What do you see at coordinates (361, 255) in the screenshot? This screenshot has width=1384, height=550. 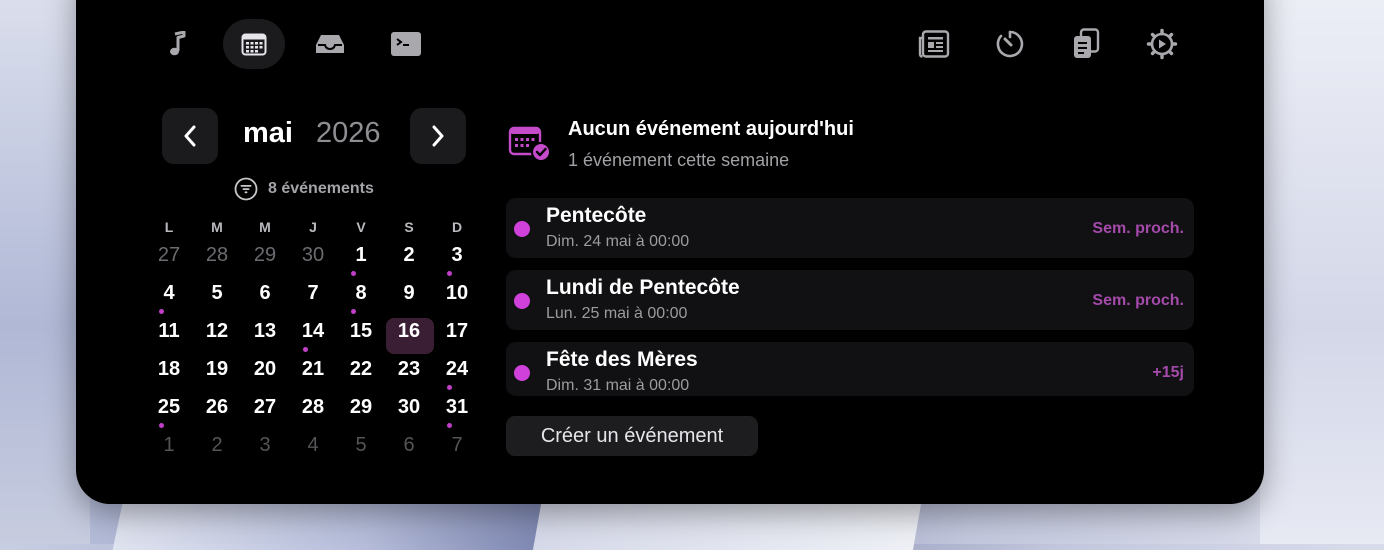 I see `calendar-day: 1` at bounding box center [361, 255].